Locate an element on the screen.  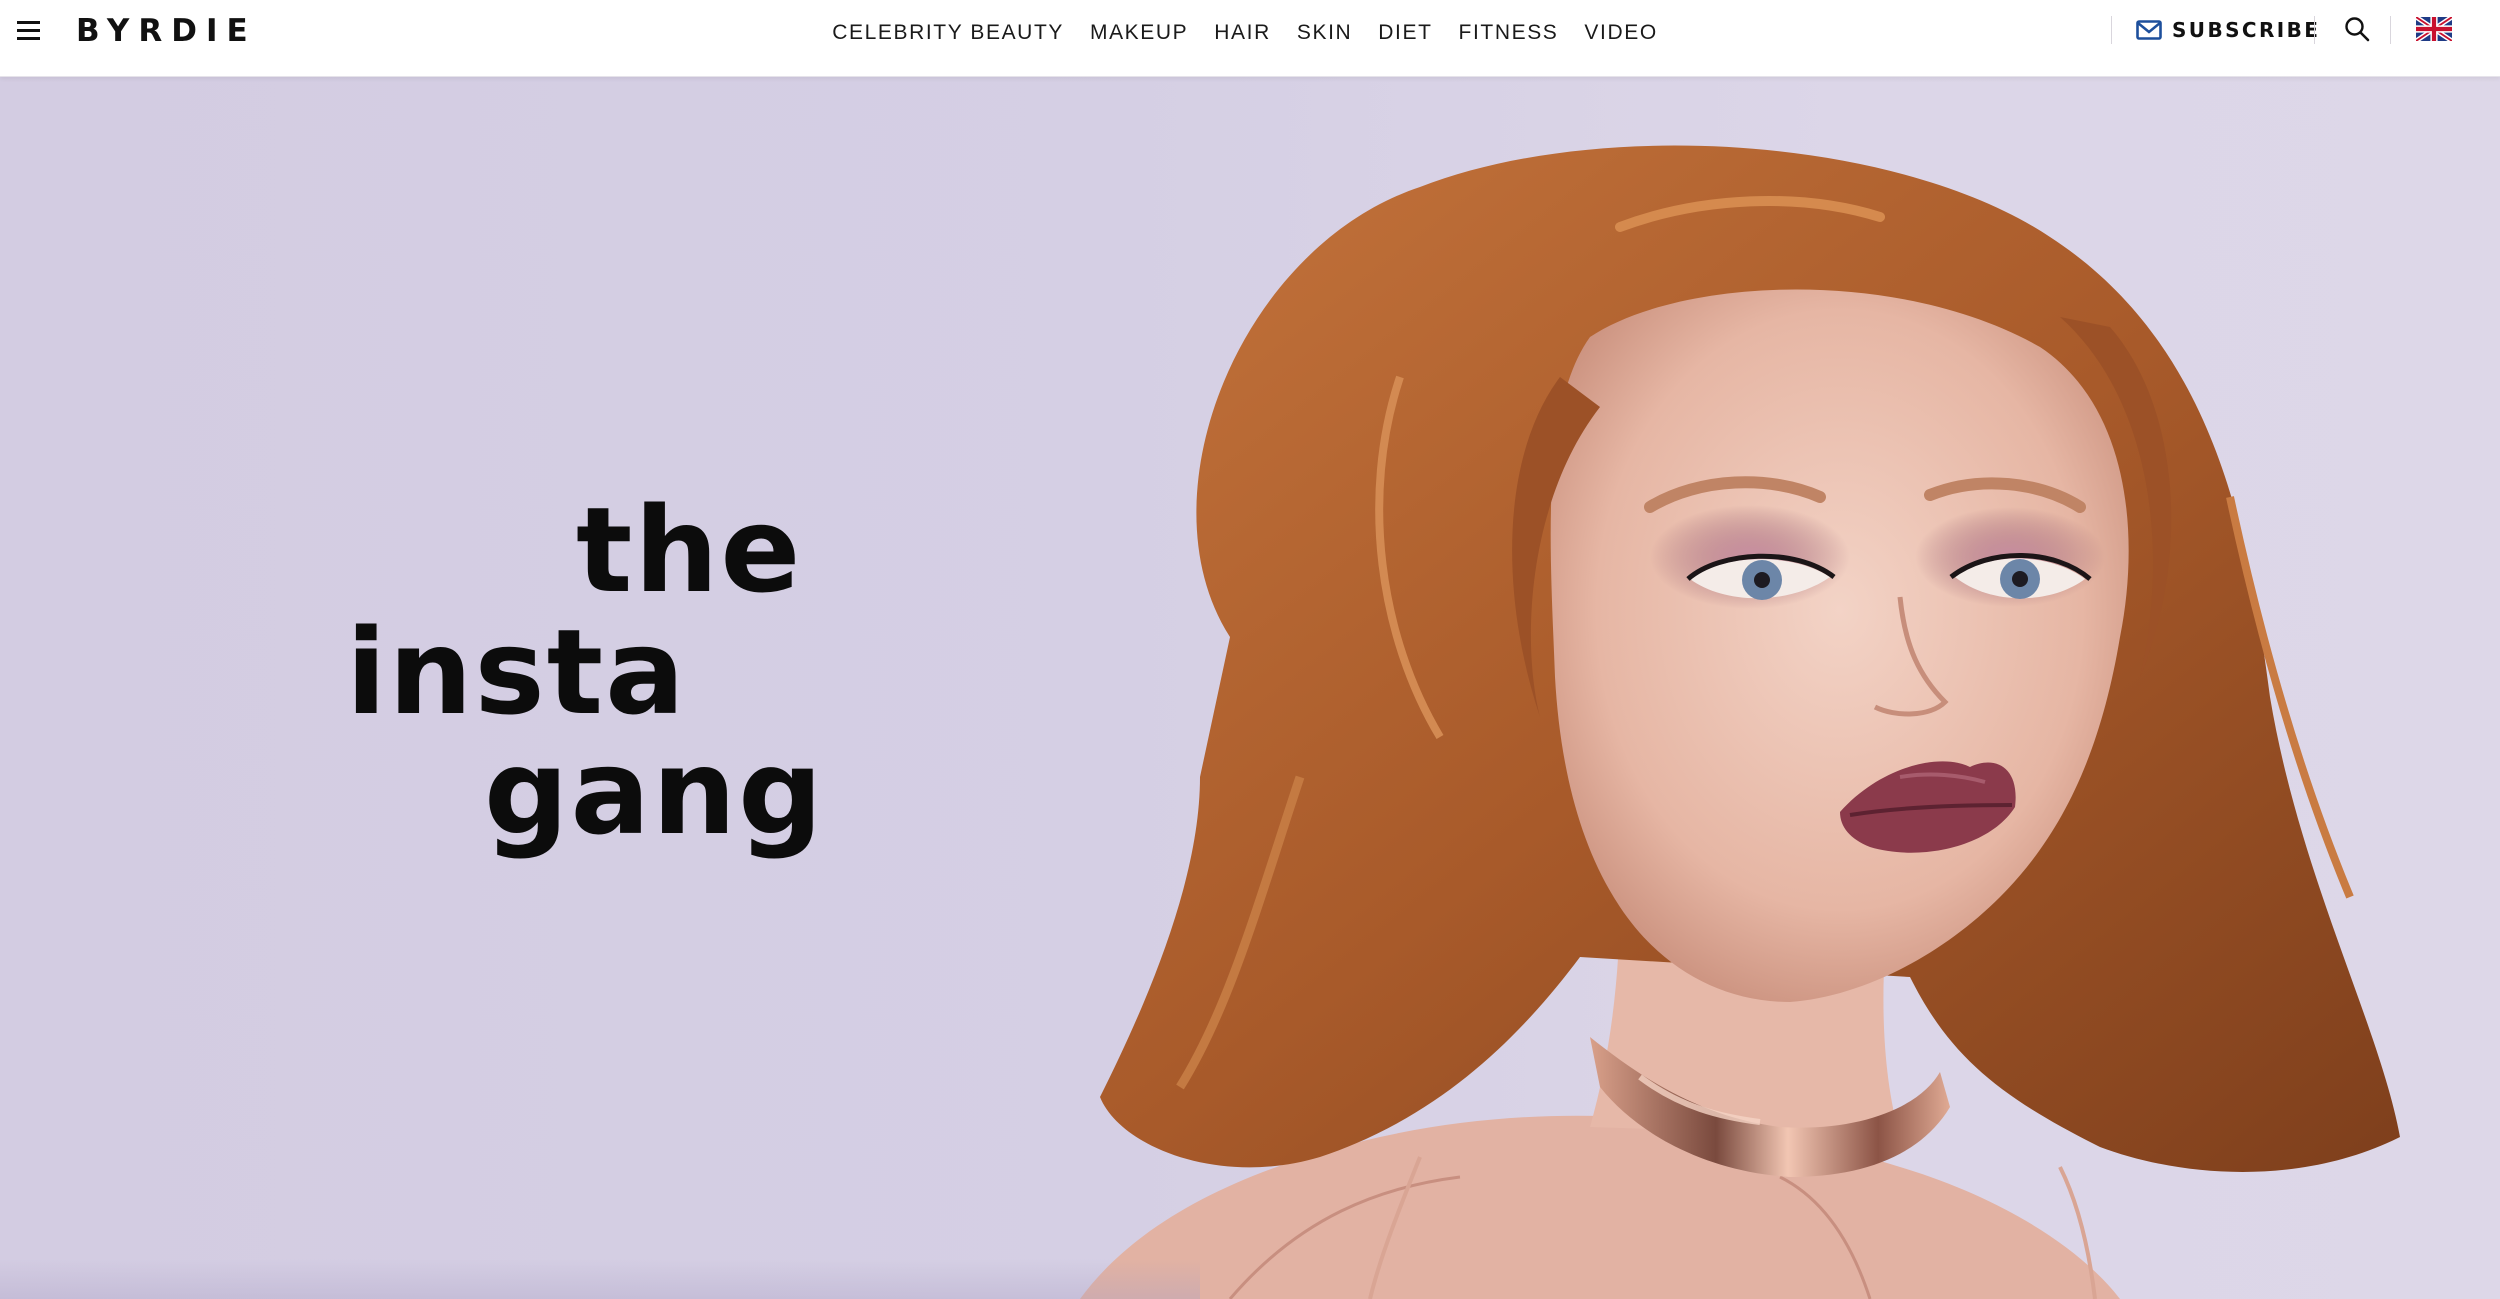
nav-item-hair: HAIR is located at coordinates (1242, 33).